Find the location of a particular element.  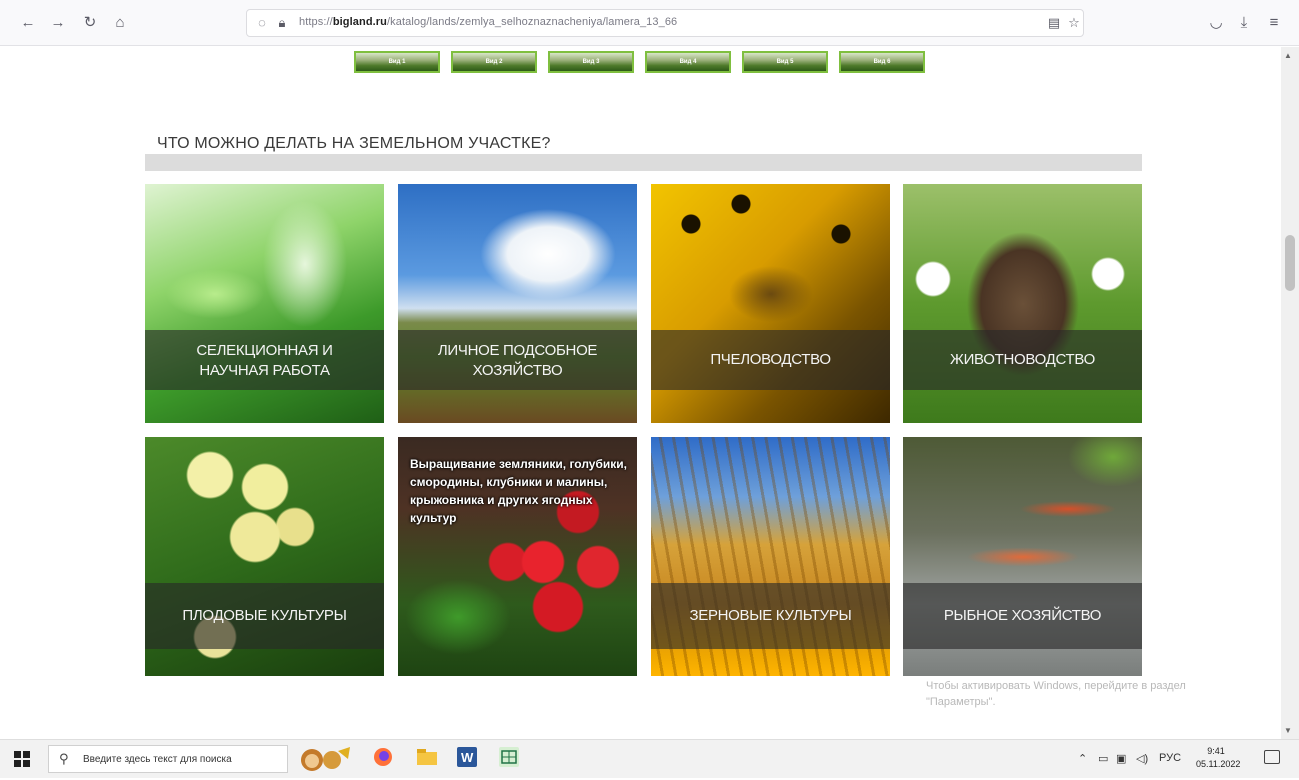

taskbar-clock: 9:41 05.11.2022 is located at coordinates (1218, 758).